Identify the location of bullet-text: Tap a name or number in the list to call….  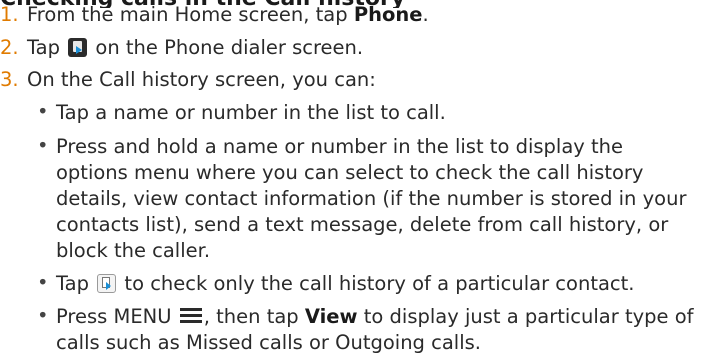
(251, 112).